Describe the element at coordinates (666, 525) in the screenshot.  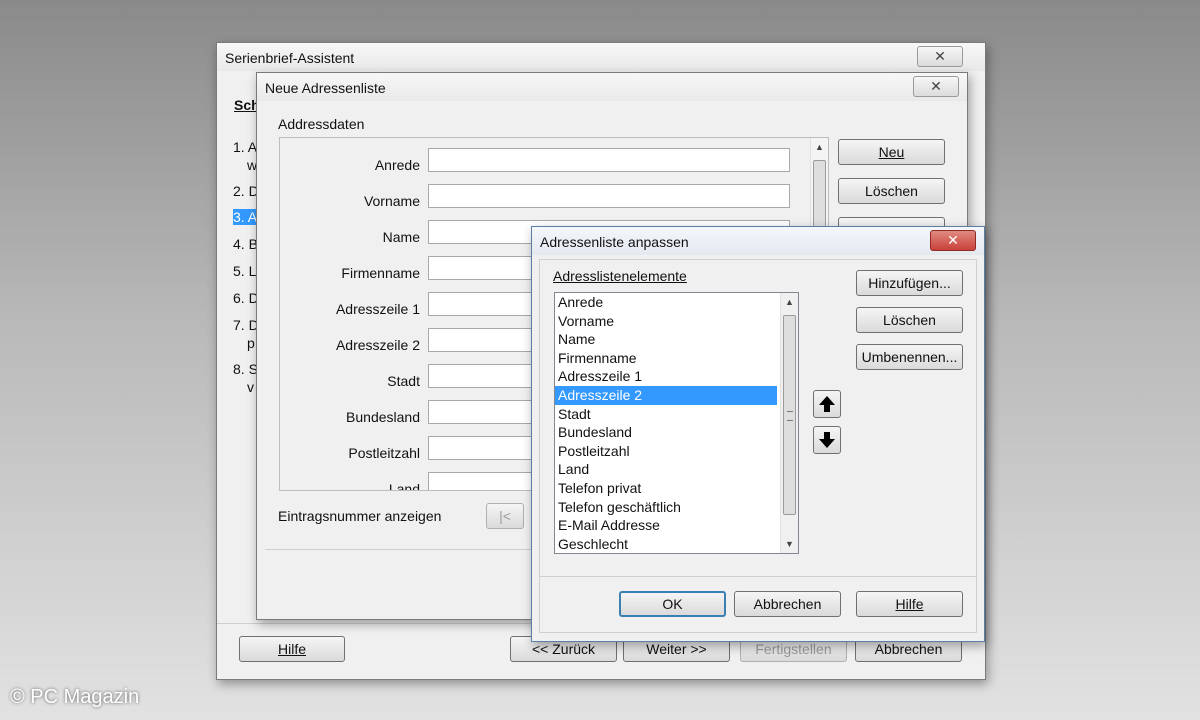
I see `list-item: E-Mail Addresse` at that location.